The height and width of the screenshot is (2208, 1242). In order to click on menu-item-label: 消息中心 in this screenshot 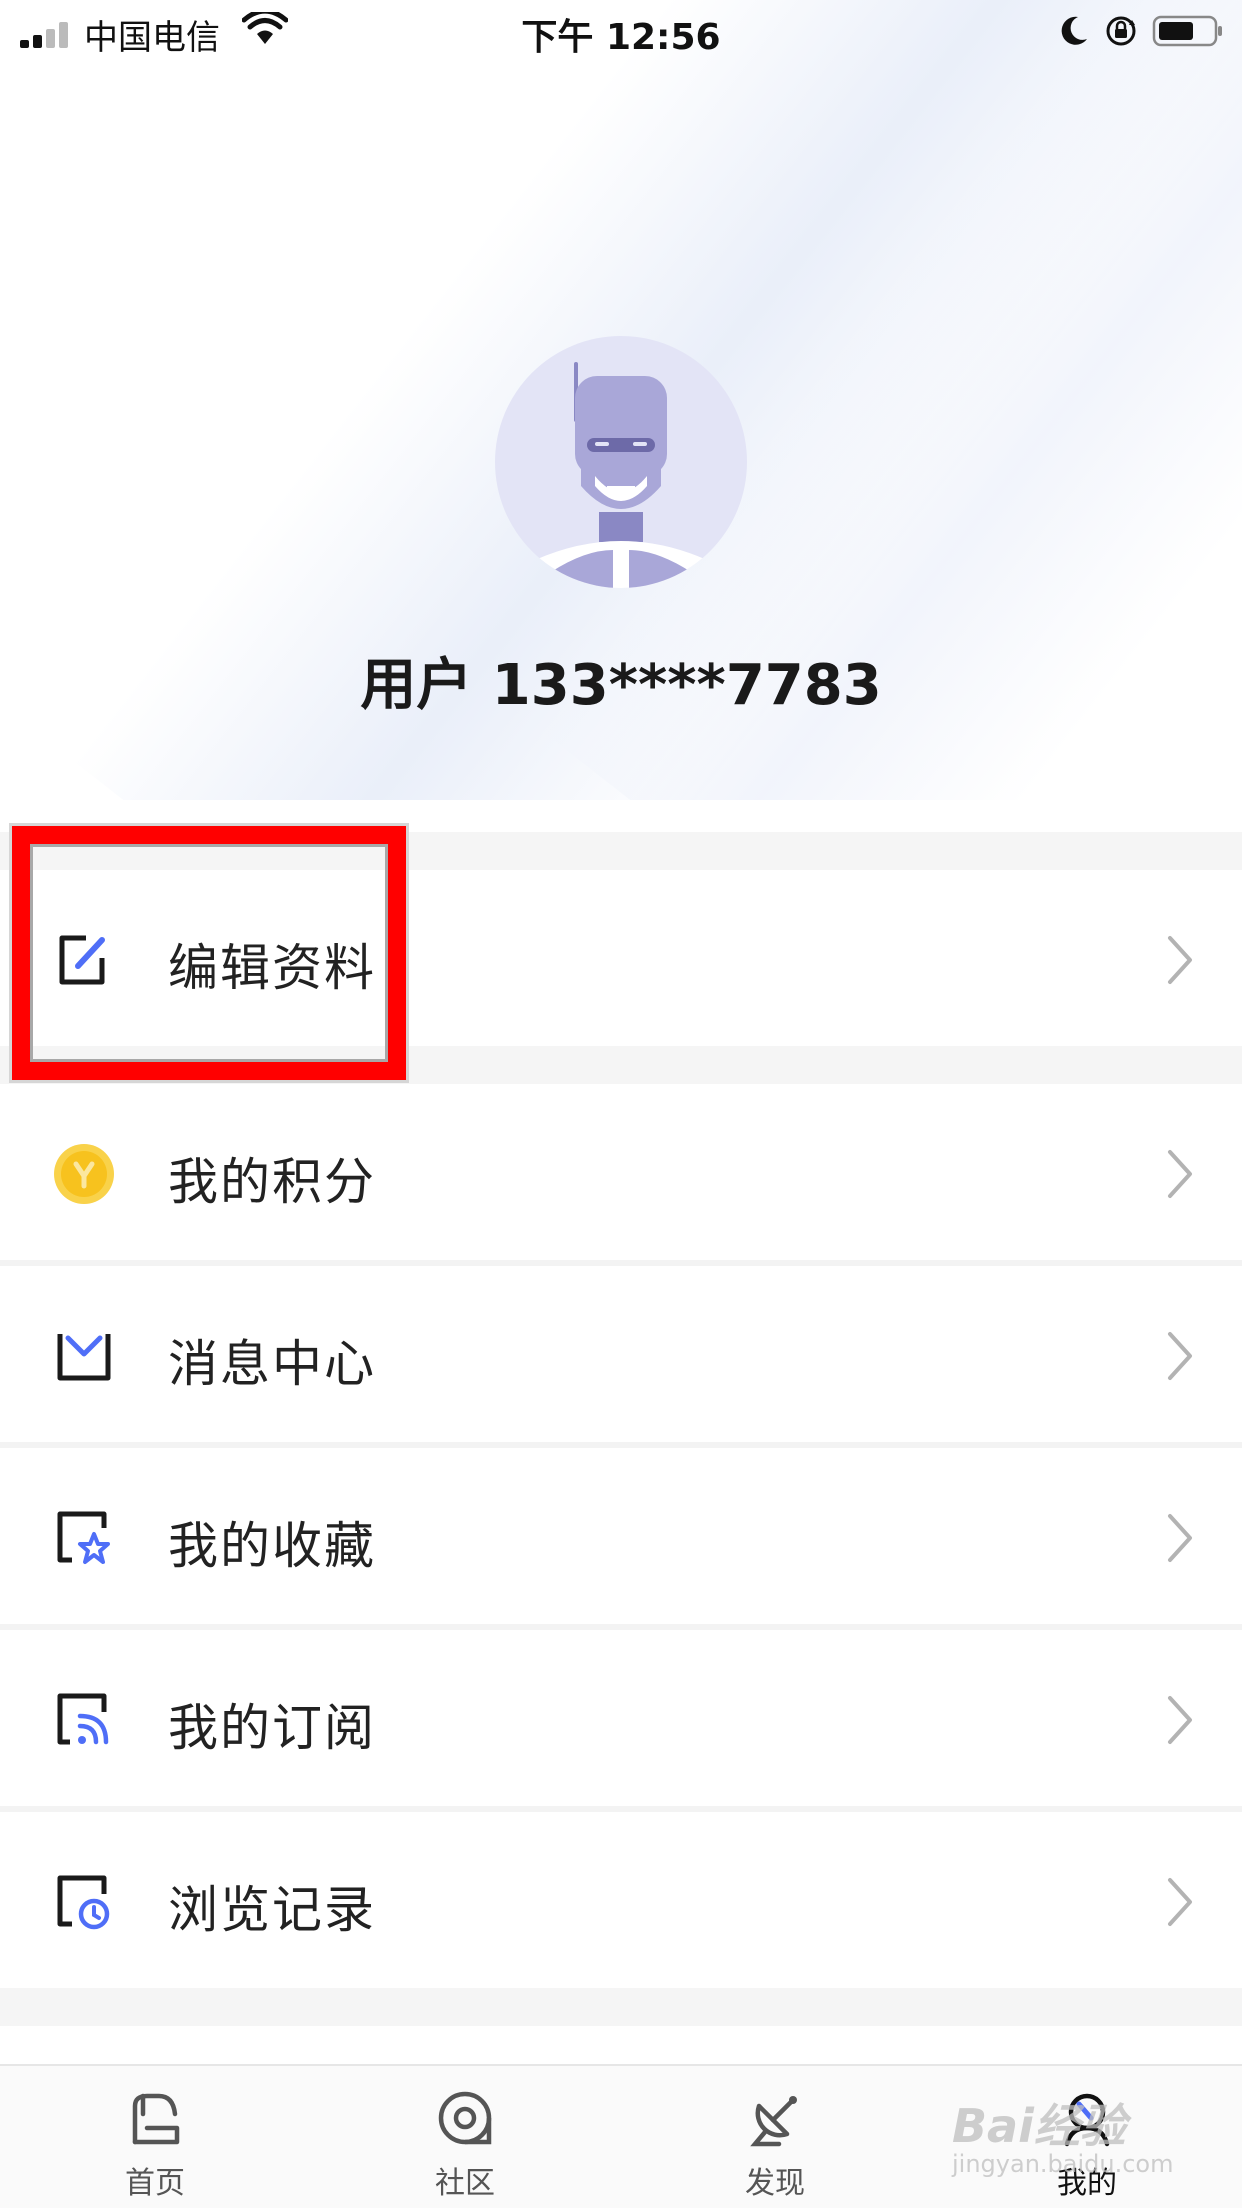, I will do `click(272, 1364)`.